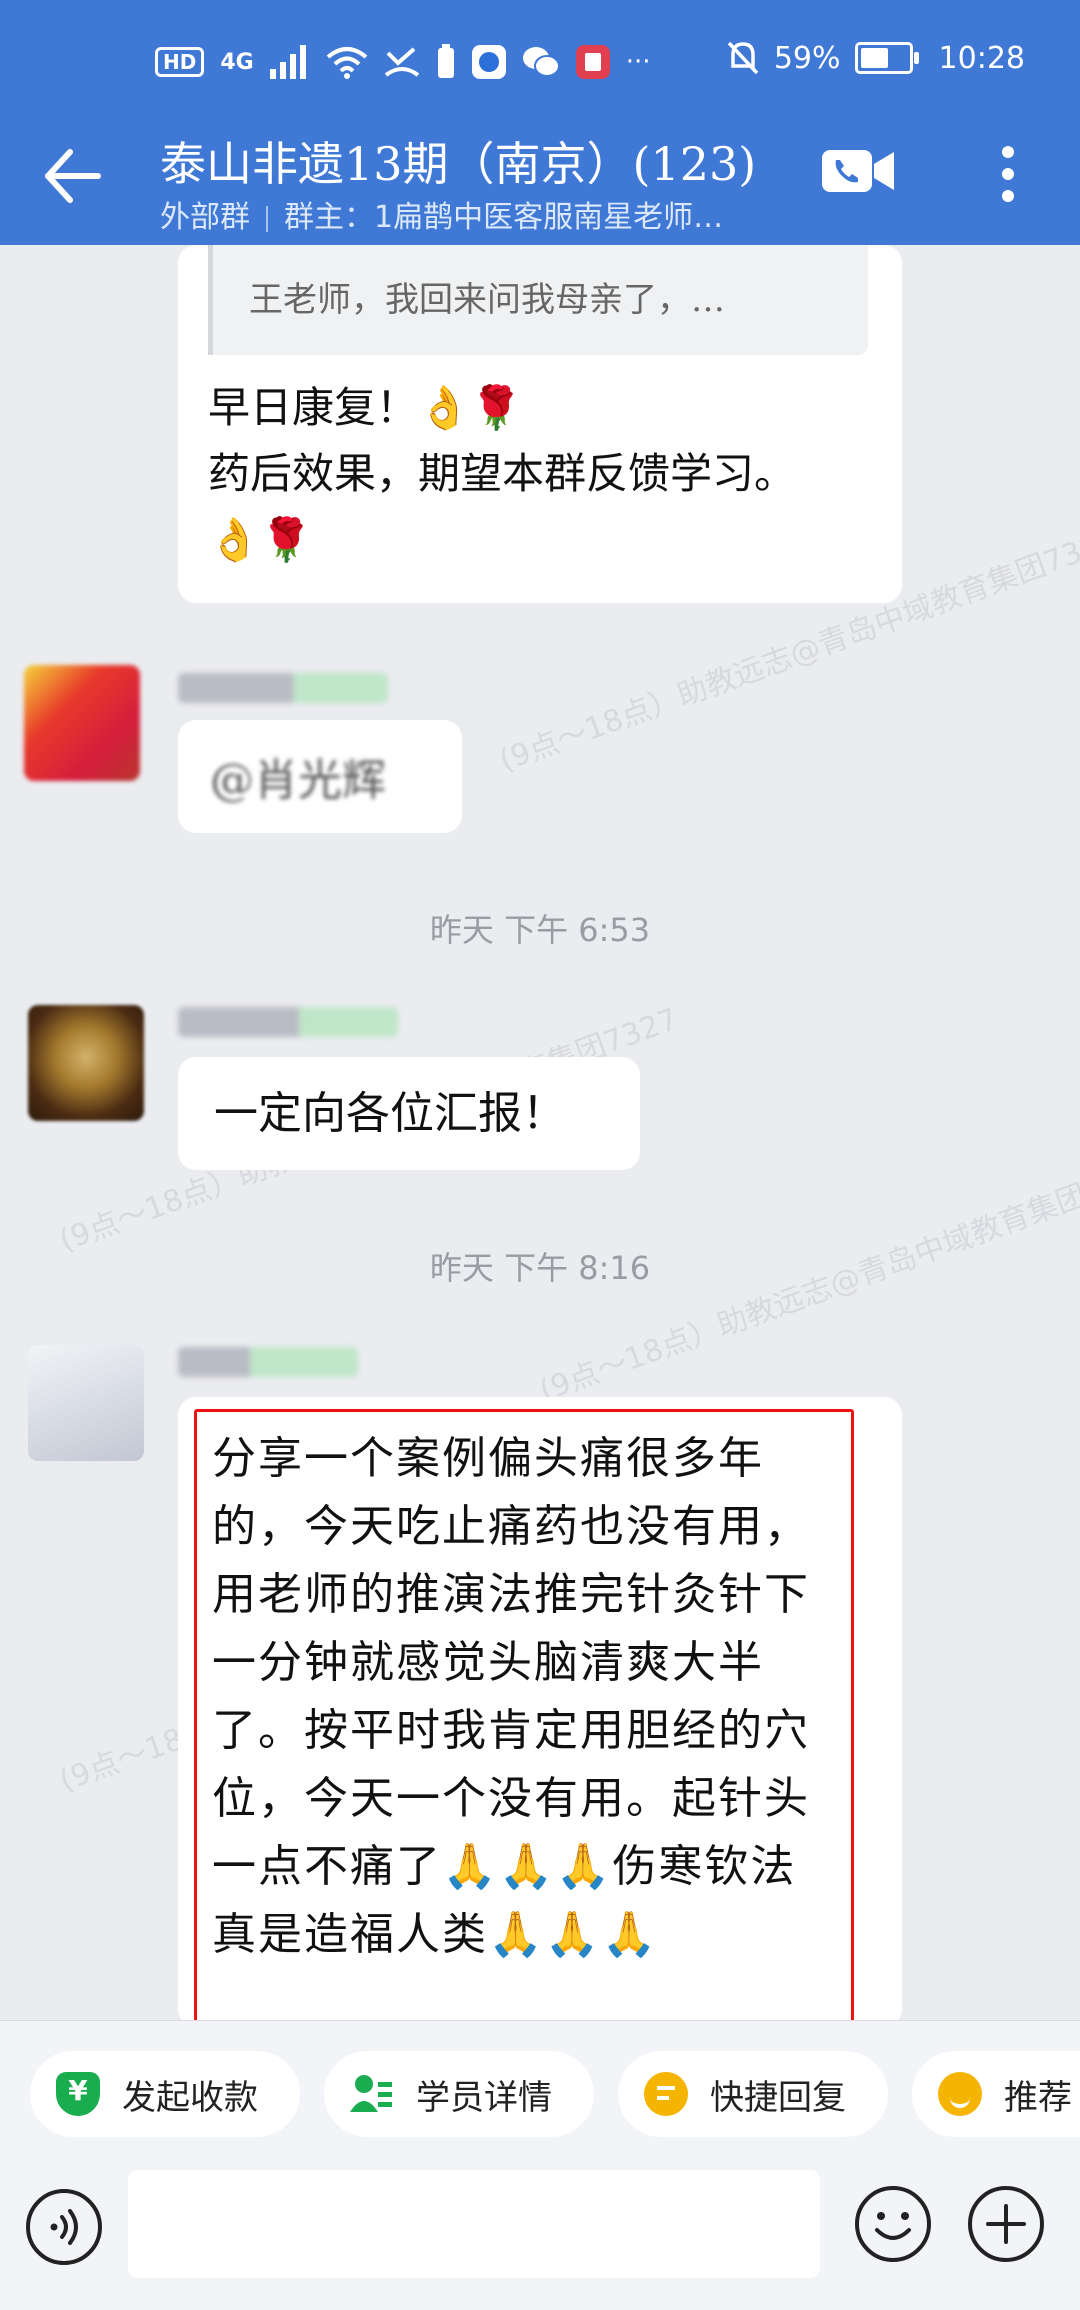 This screenshot has height=2310, width=1080. Describe the element at coordinates (807, 58) in the screenshot. I see `battery-percent: 59%` at that location.